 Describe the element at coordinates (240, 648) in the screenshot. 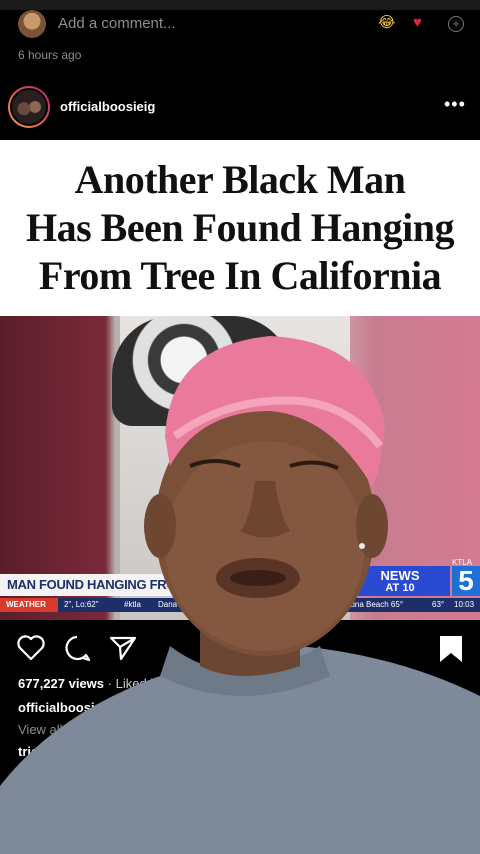

I see `action-bar` at that location.